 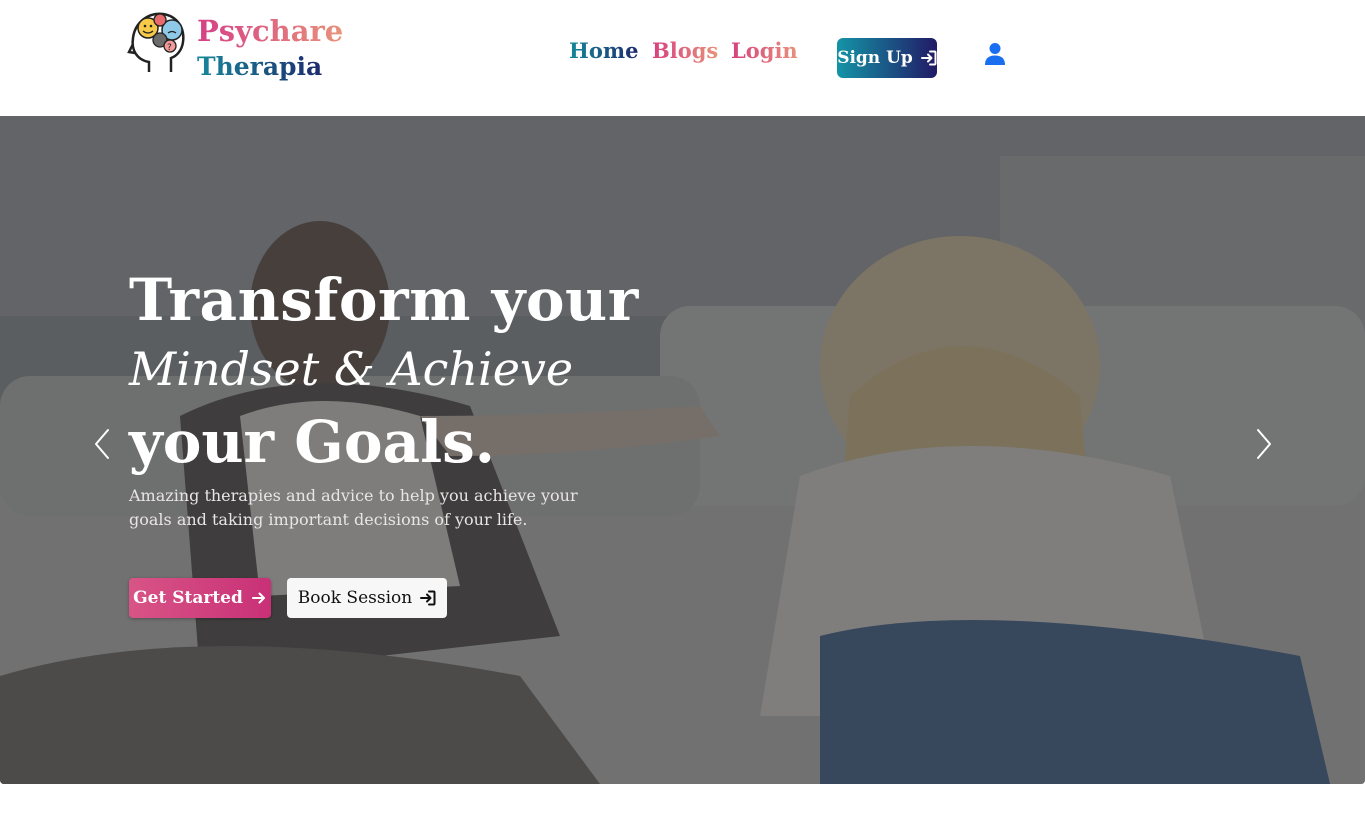 I want to click on signup-label: Sign Up, so click(x=875, y=58).